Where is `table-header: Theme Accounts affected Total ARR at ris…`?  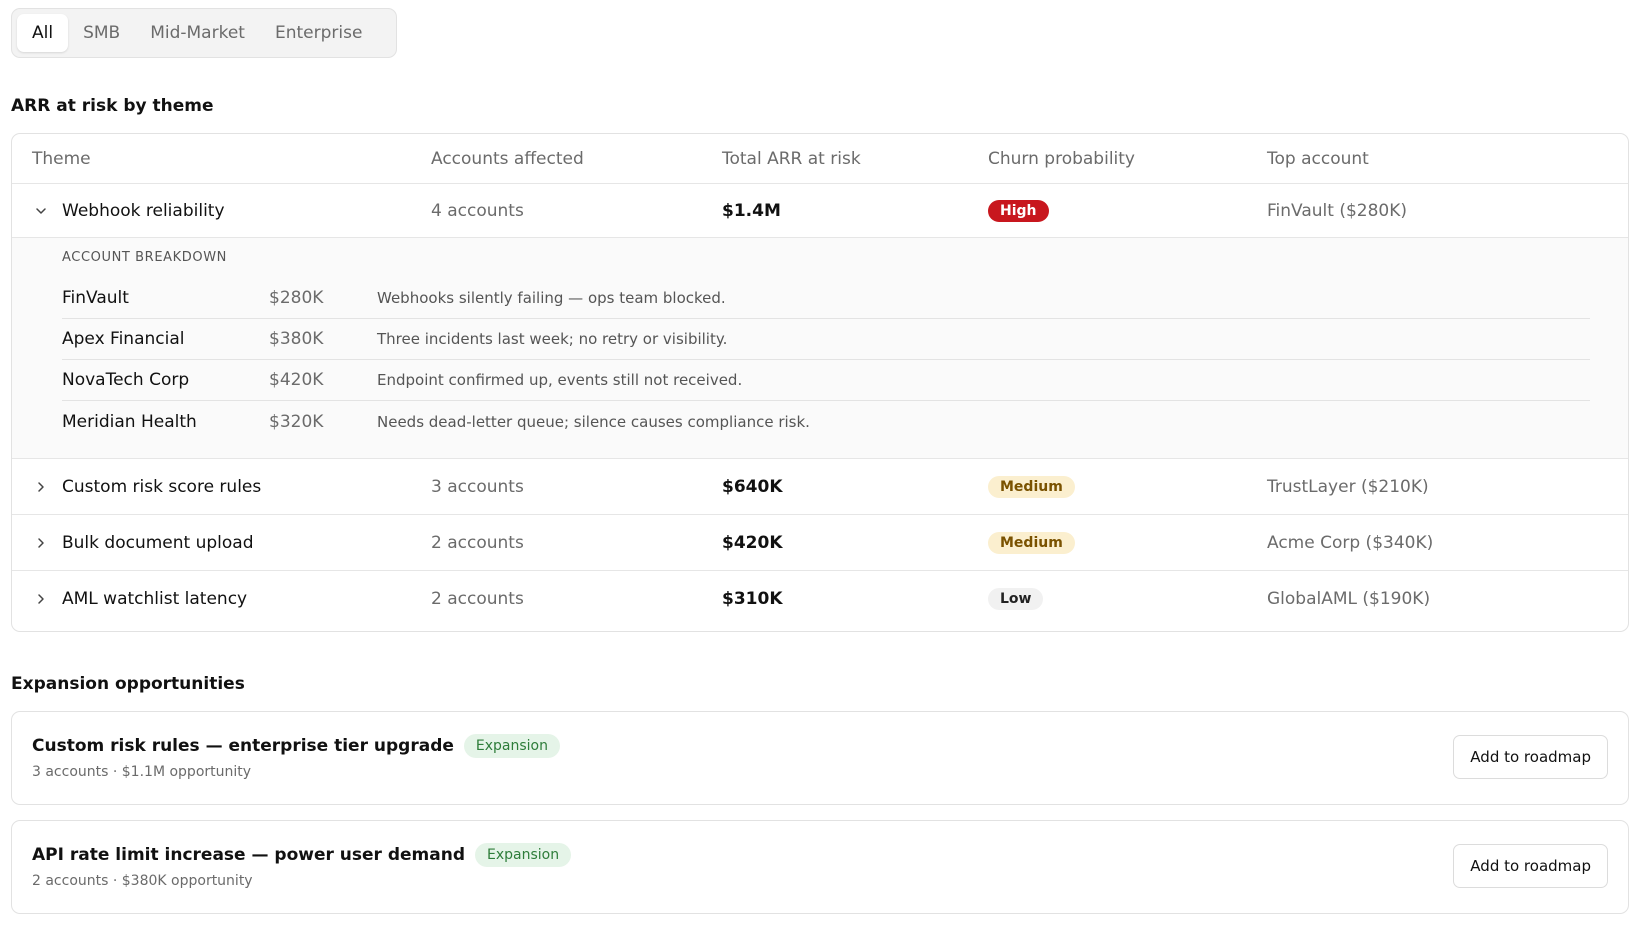 table-header: Theme Accounts affected Total ARR at ris… is located at coordinates (820, 159).